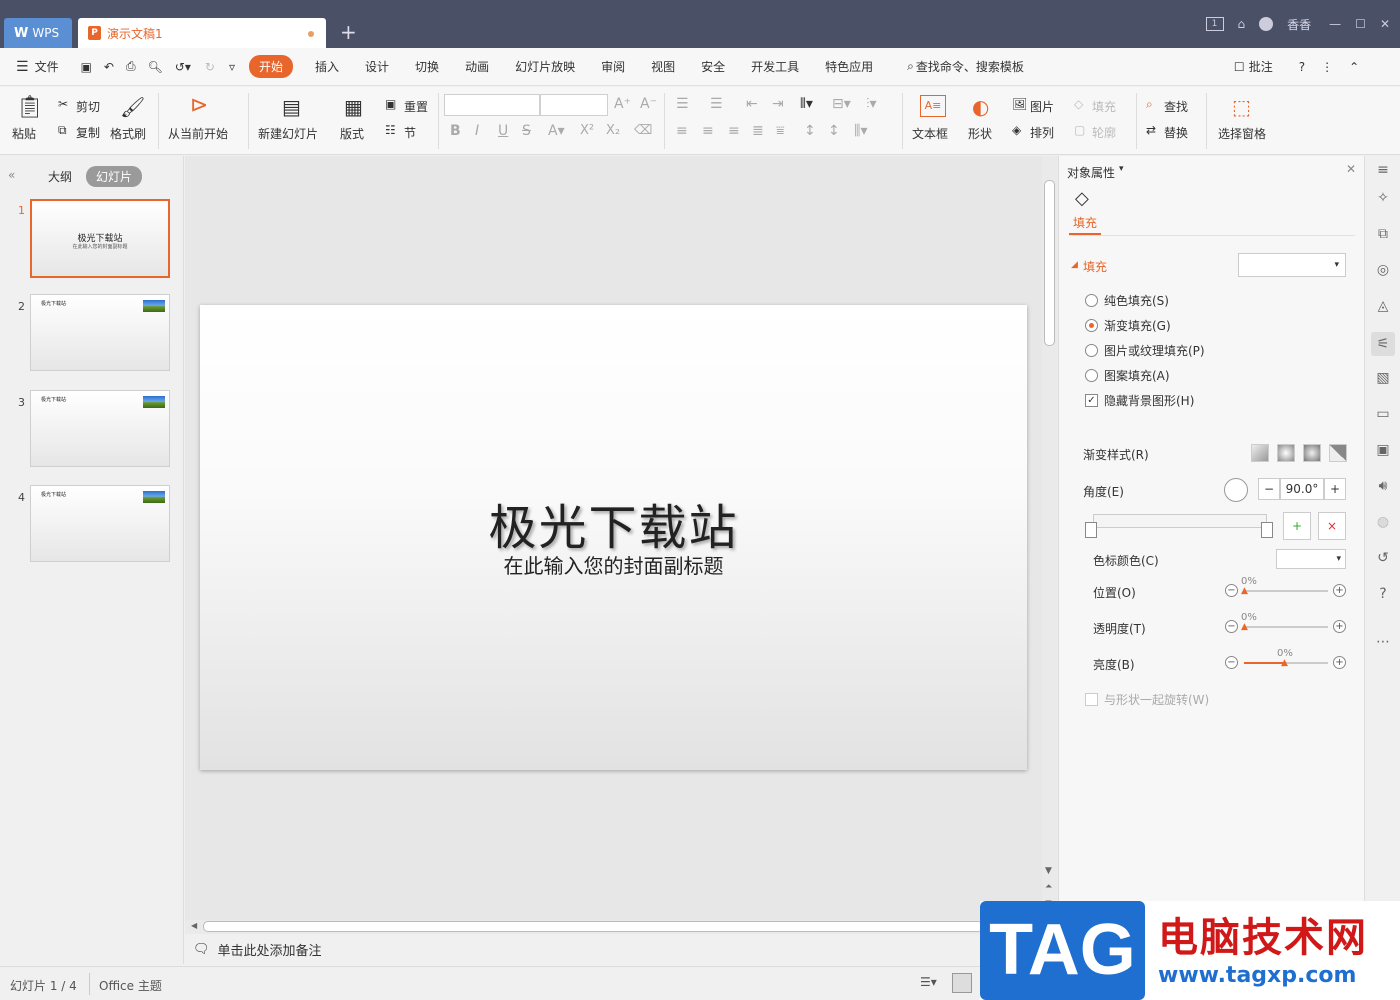 The width and height of the screenshot is (1400, 1000). What do you see at coordinates (210, 67) in the screenshot?
I see `redo-icon: ↻` at bounding box center [210, 67].